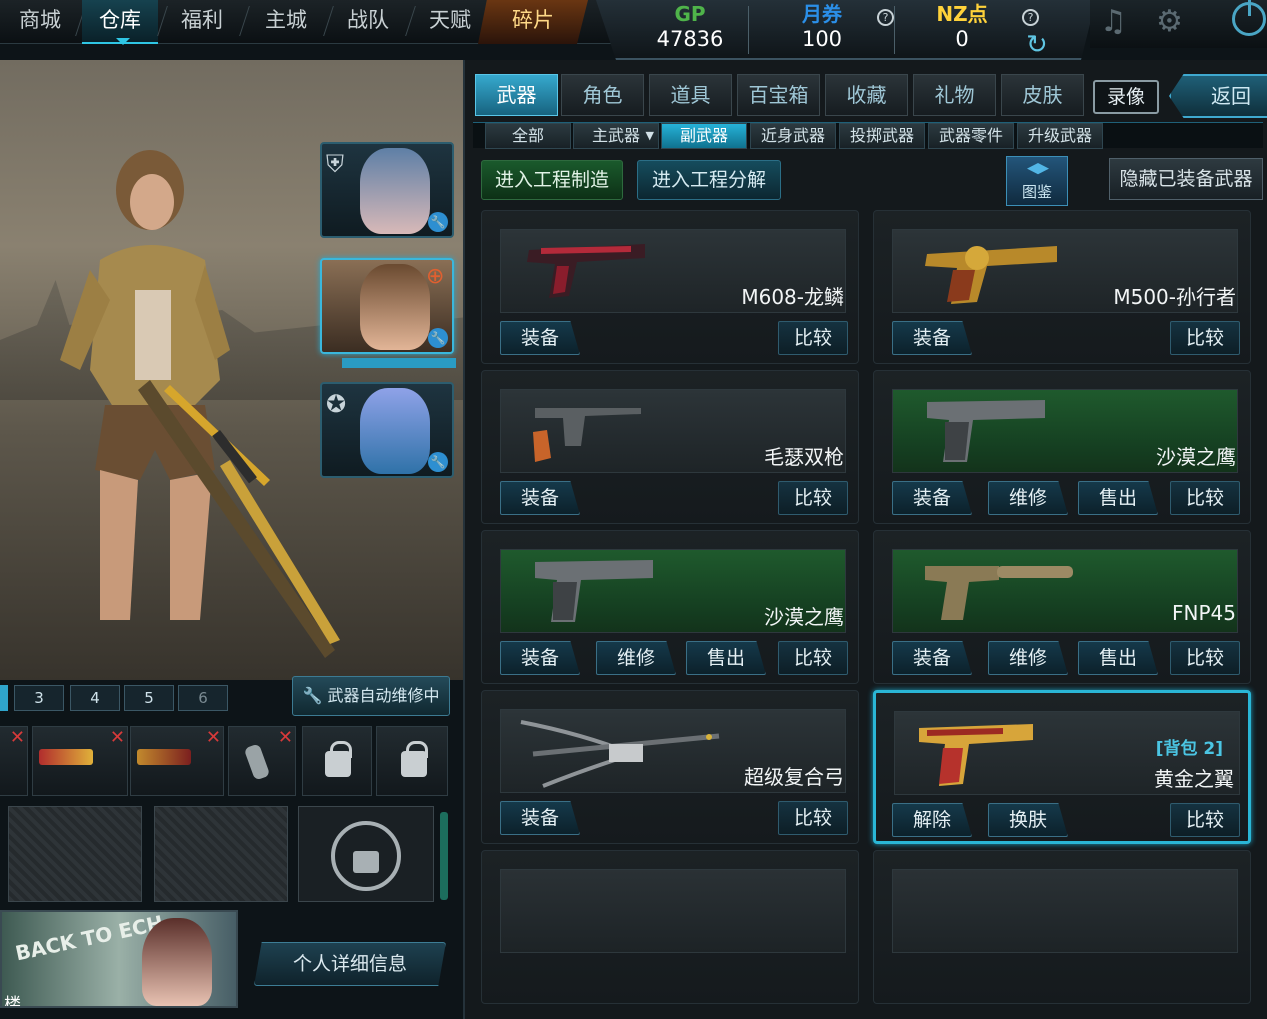 The height and width of the screenshot is (1019, 1267). I want to click on nav-welfare: 福利, so click(202, 22).